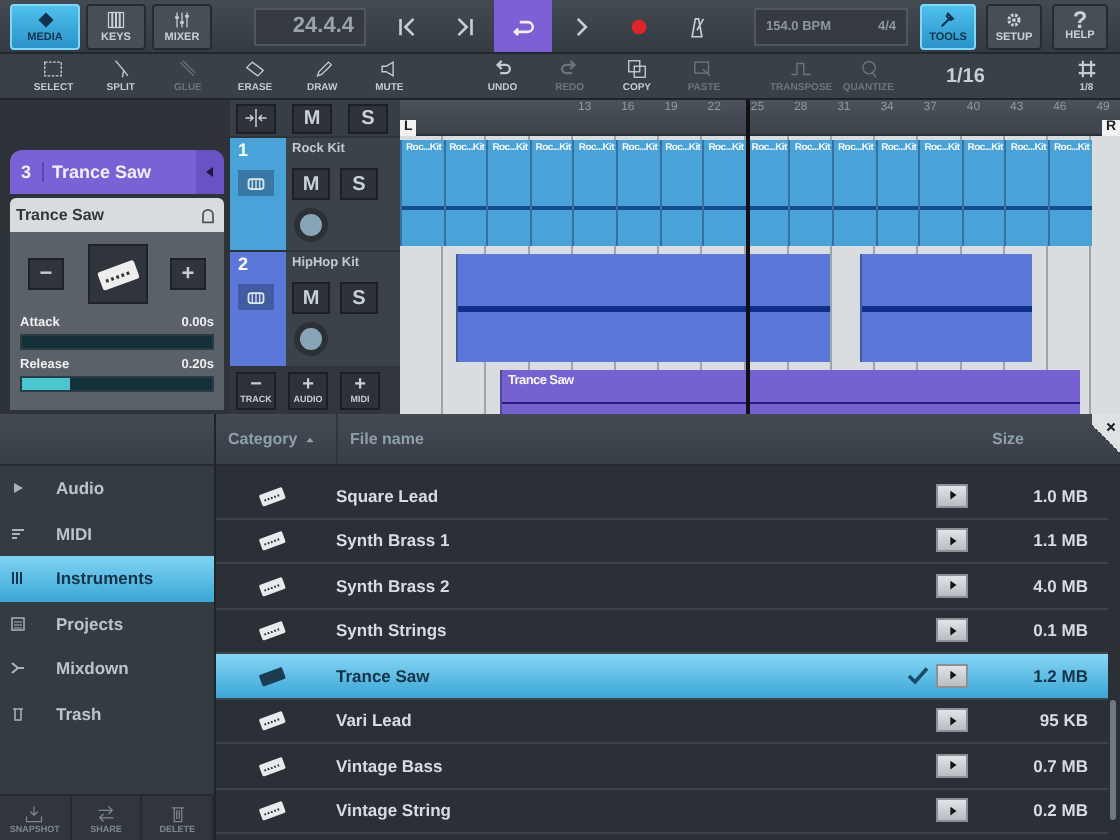 This screenshot has height=840, width=1120. I want to click on category-item: Mixdown, so click(107, 668).